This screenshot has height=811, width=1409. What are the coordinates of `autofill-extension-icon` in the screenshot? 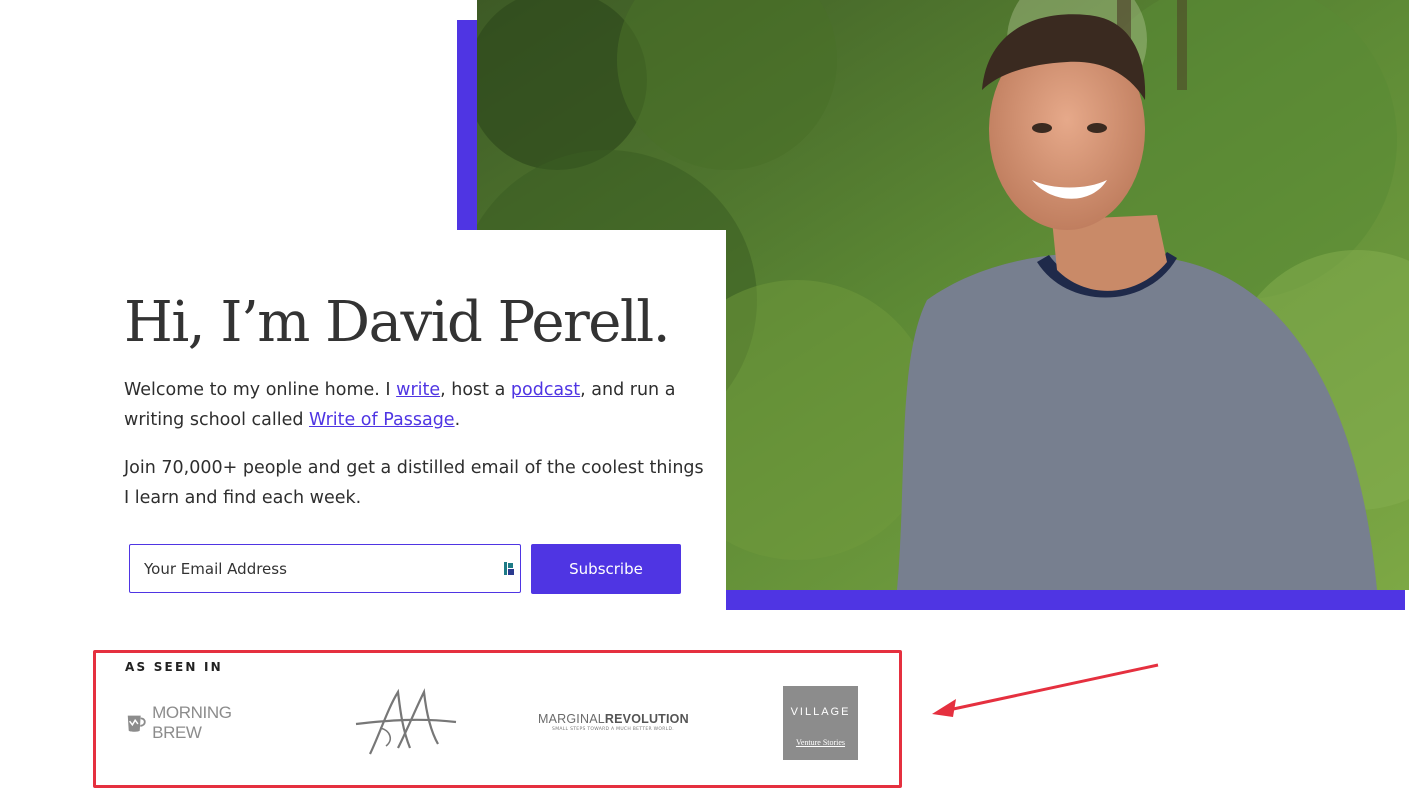 It's located at (509, 568).